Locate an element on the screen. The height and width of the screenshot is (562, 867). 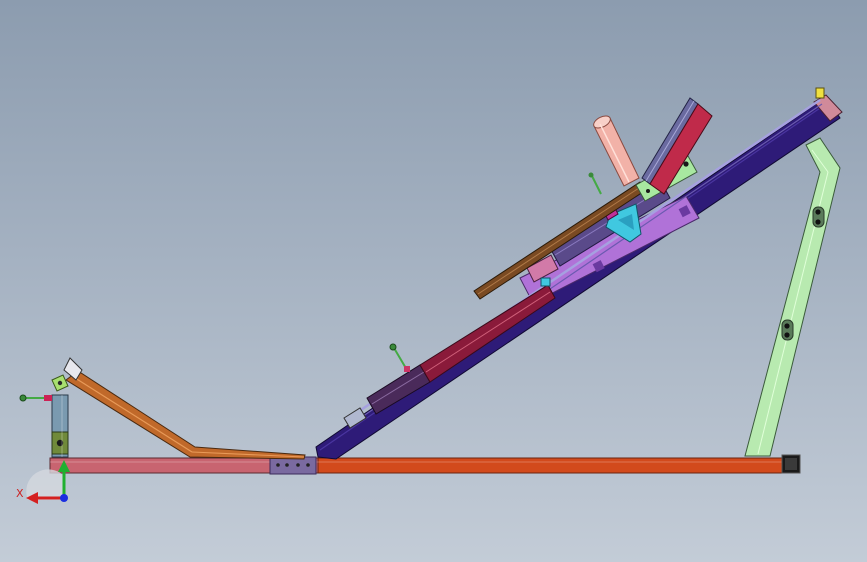
handle-grip is located at coordinates (616, 150).